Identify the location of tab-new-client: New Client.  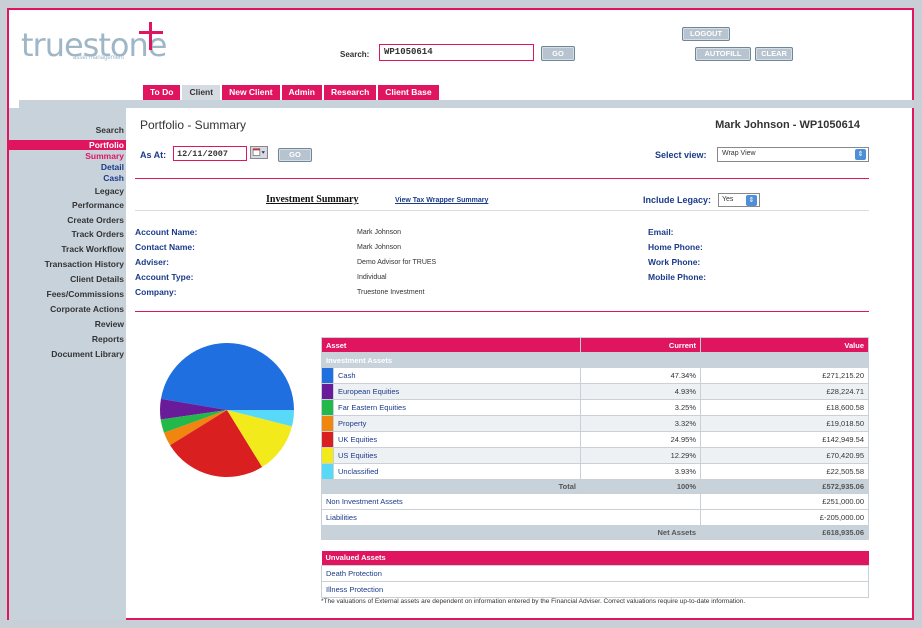
(251, 92).